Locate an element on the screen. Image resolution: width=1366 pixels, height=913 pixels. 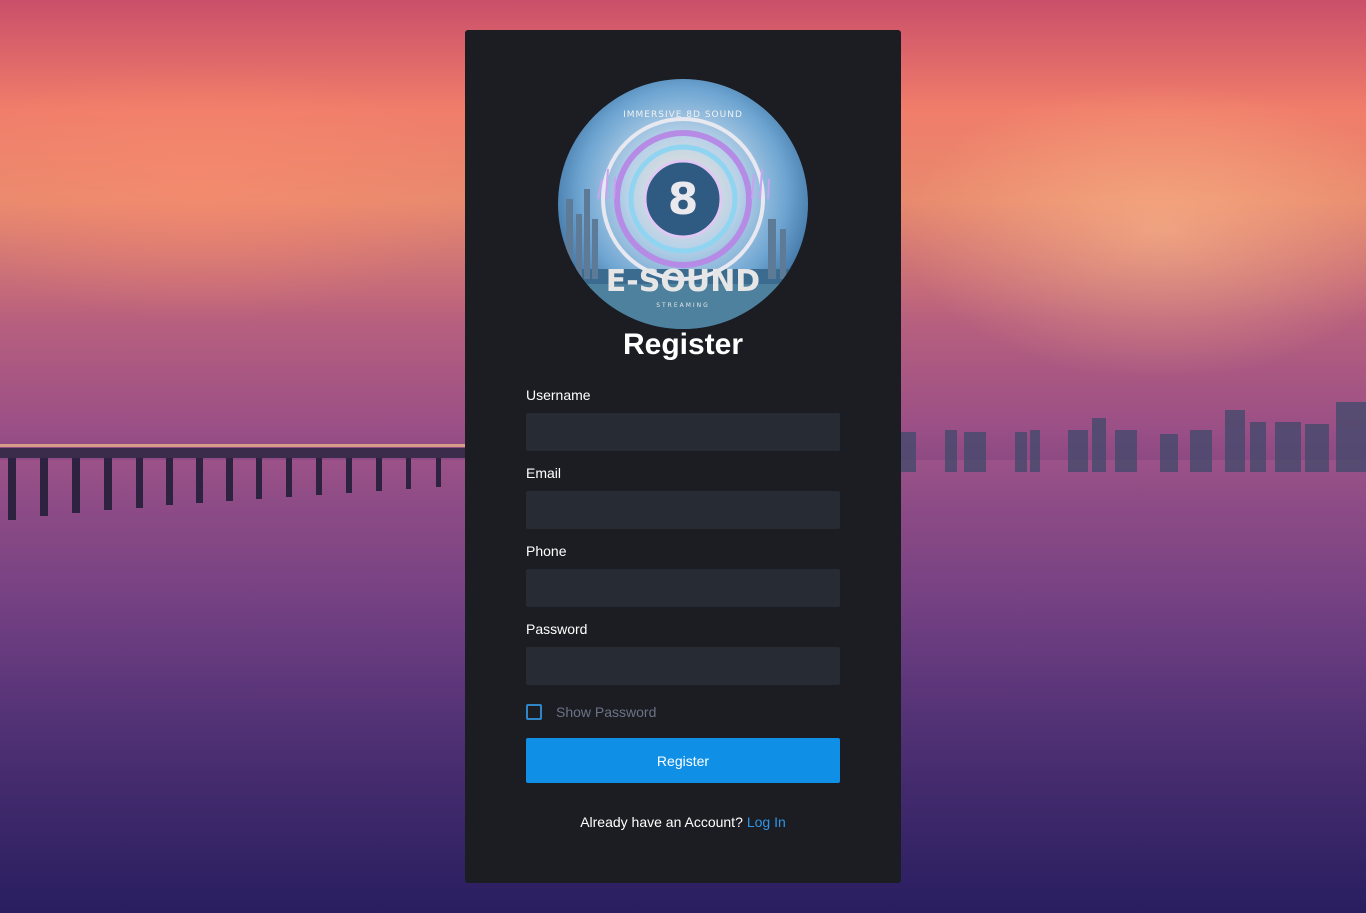
login-prompt: Already have an Account? Log In is located at coordinates (683, 822).